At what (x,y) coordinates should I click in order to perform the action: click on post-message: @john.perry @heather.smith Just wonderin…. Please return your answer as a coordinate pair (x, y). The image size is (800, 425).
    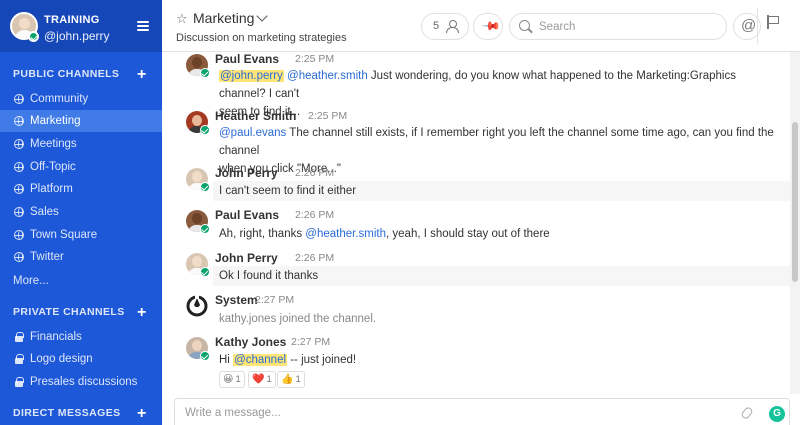
    Looking at the image, I should click on (477, 94).